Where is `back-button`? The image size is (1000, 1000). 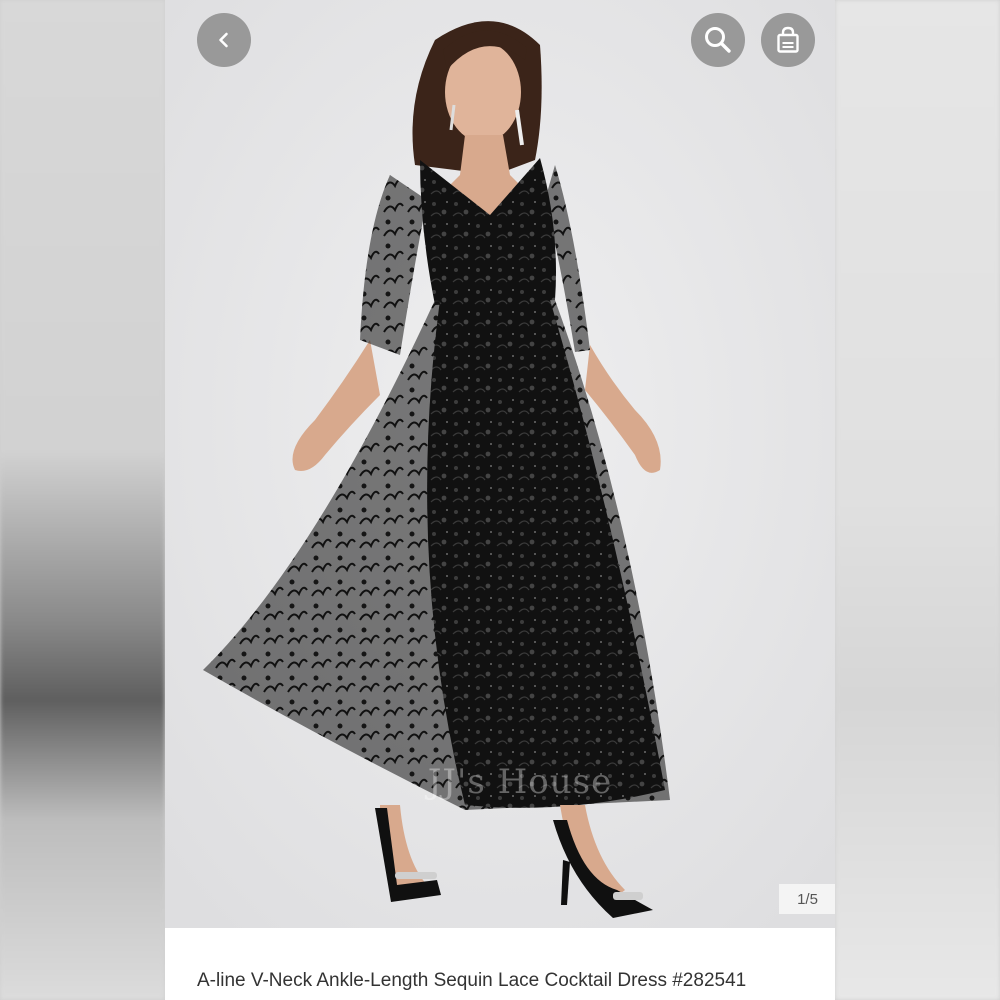 back-button is located at coordinates (224, 40).